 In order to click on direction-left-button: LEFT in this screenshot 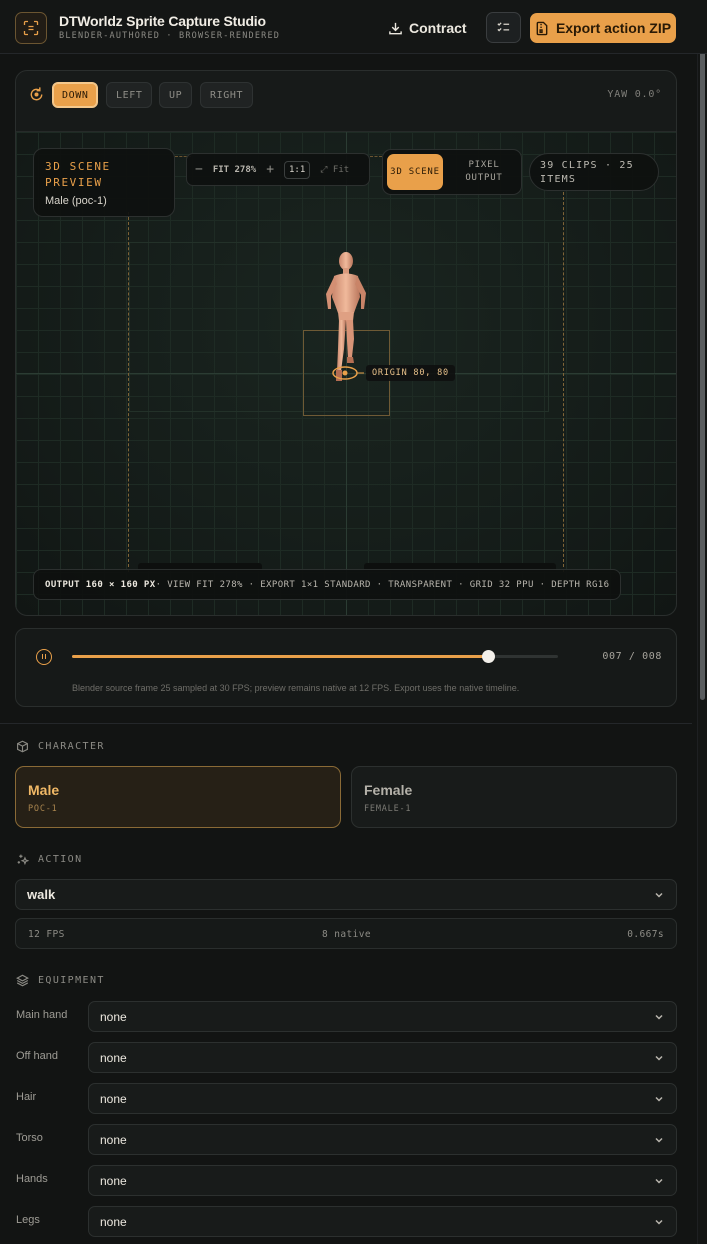, I will do `click(129, 95)`.